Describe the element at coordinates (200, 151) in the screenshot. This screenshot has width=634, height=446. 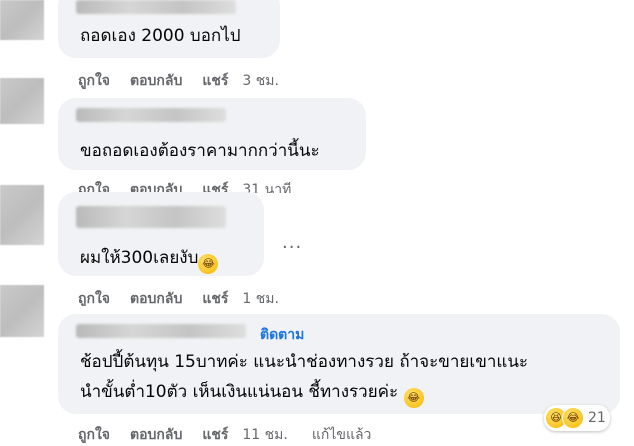
I see `comment-text: ขอถอดเองต้องราคามากกว่านี้นะ` at that location.